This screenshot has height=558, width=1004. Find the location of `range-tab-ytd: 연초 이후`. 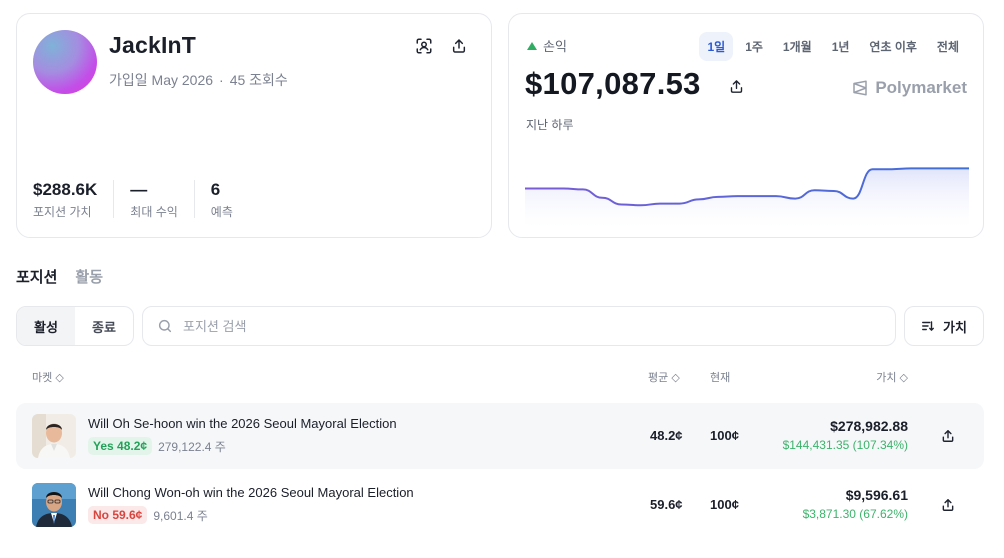

range-tab-ytd: 연초 이후 is located at coordinates (893, 46).